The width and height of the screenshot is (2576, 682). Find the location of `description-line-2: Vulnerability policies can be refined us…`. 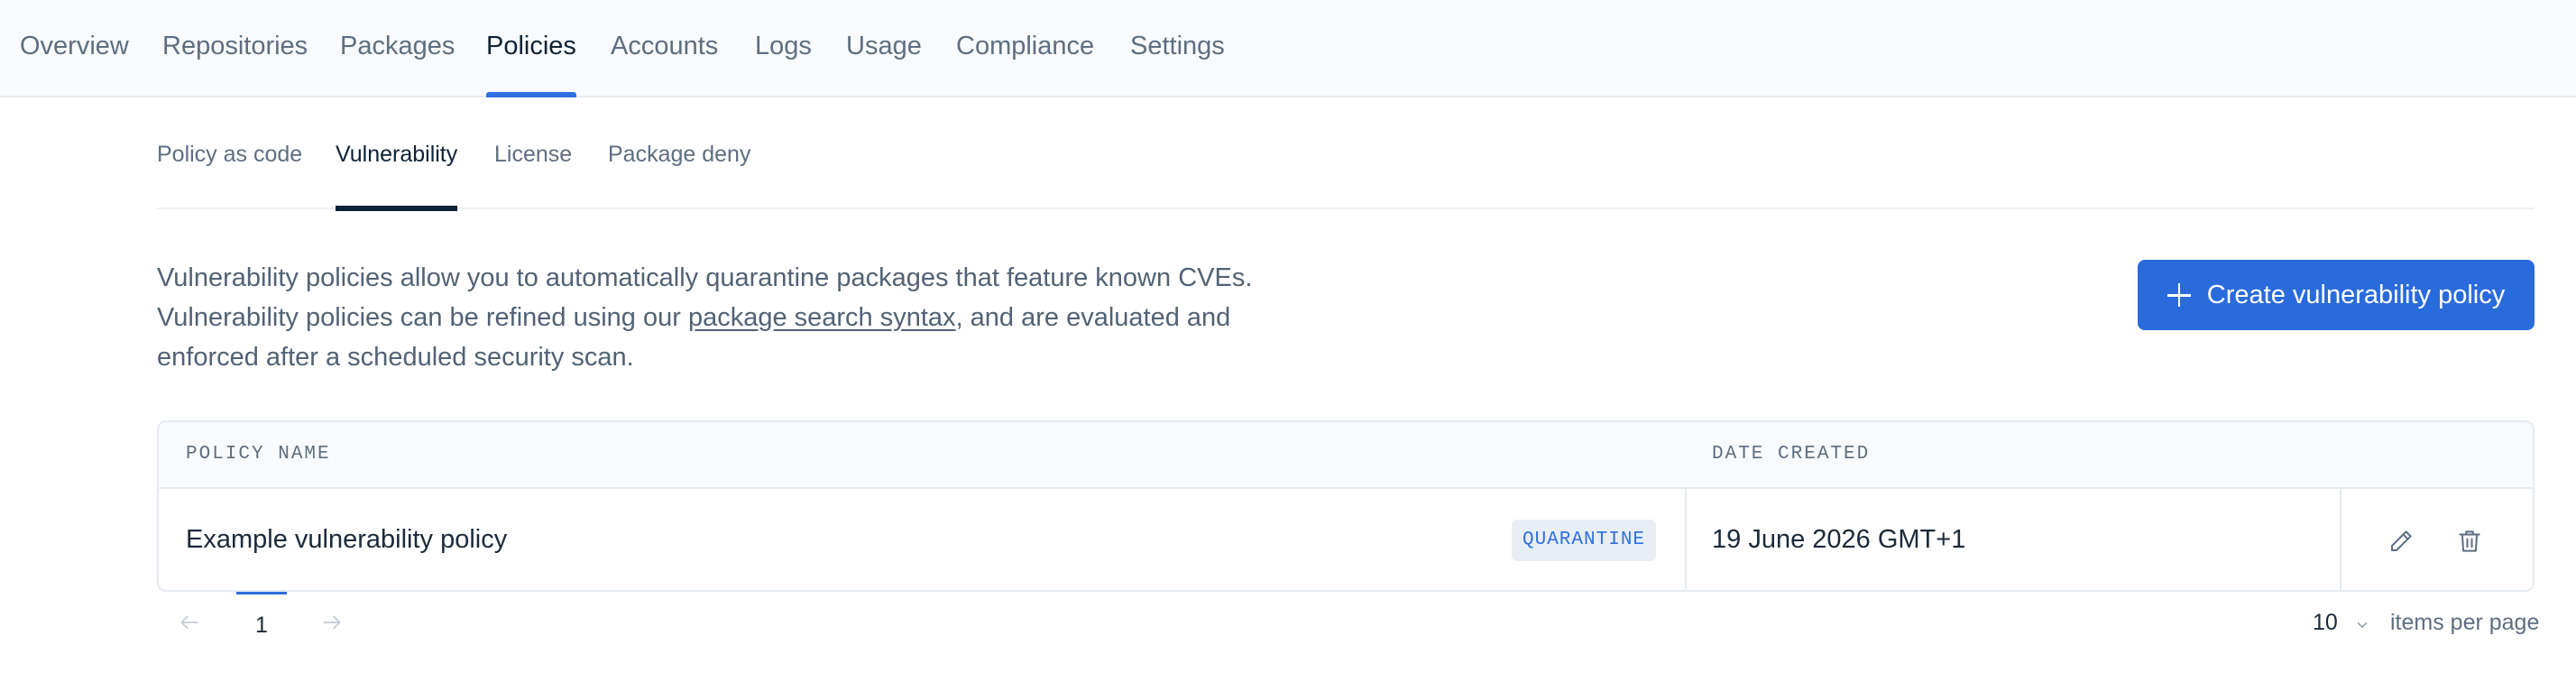

description-line-2: Vulnerability policies can be refined us… is located at coordinates (797, 317).